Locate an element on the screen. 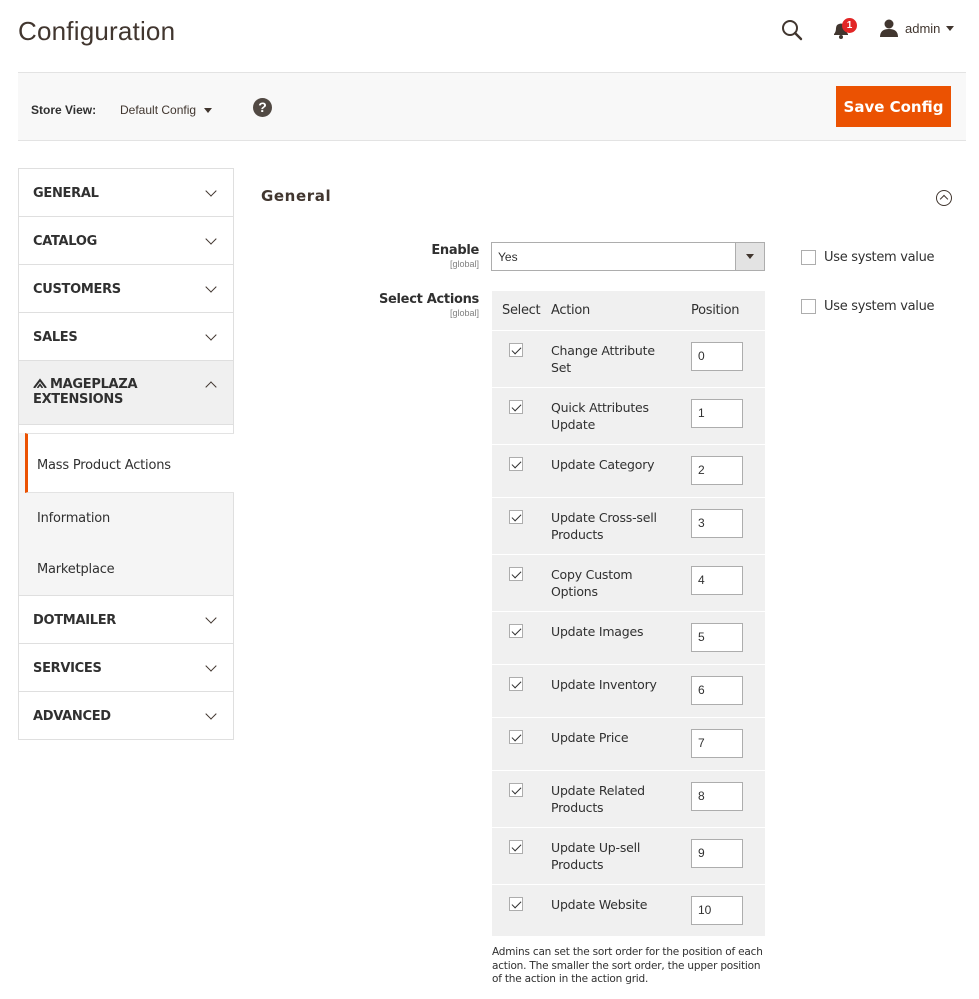 This screenshot has width=979, height=999. enable-scope: [global] is located at coordinates (464, 264).